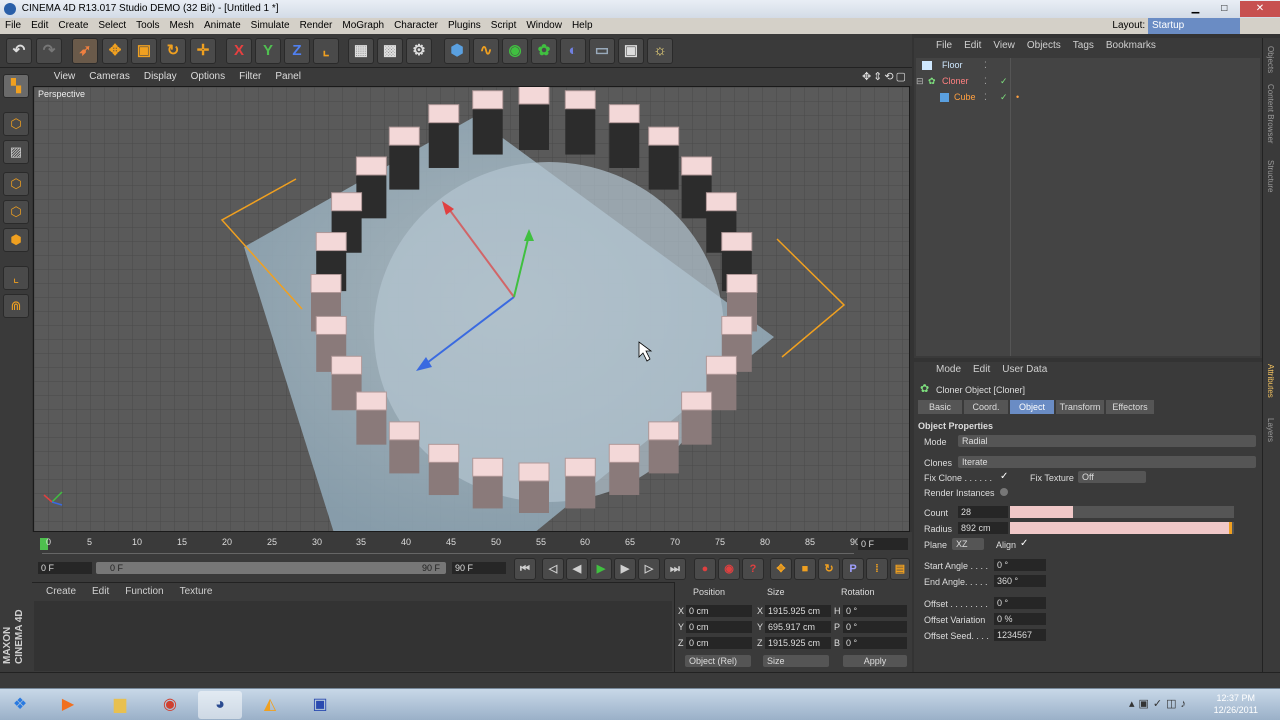 The width and height of the screenshot is (1280, 720). Describe the element at coordinates (1004, 492) in the screenshot. I see `render-instances-checkbox` at that location.